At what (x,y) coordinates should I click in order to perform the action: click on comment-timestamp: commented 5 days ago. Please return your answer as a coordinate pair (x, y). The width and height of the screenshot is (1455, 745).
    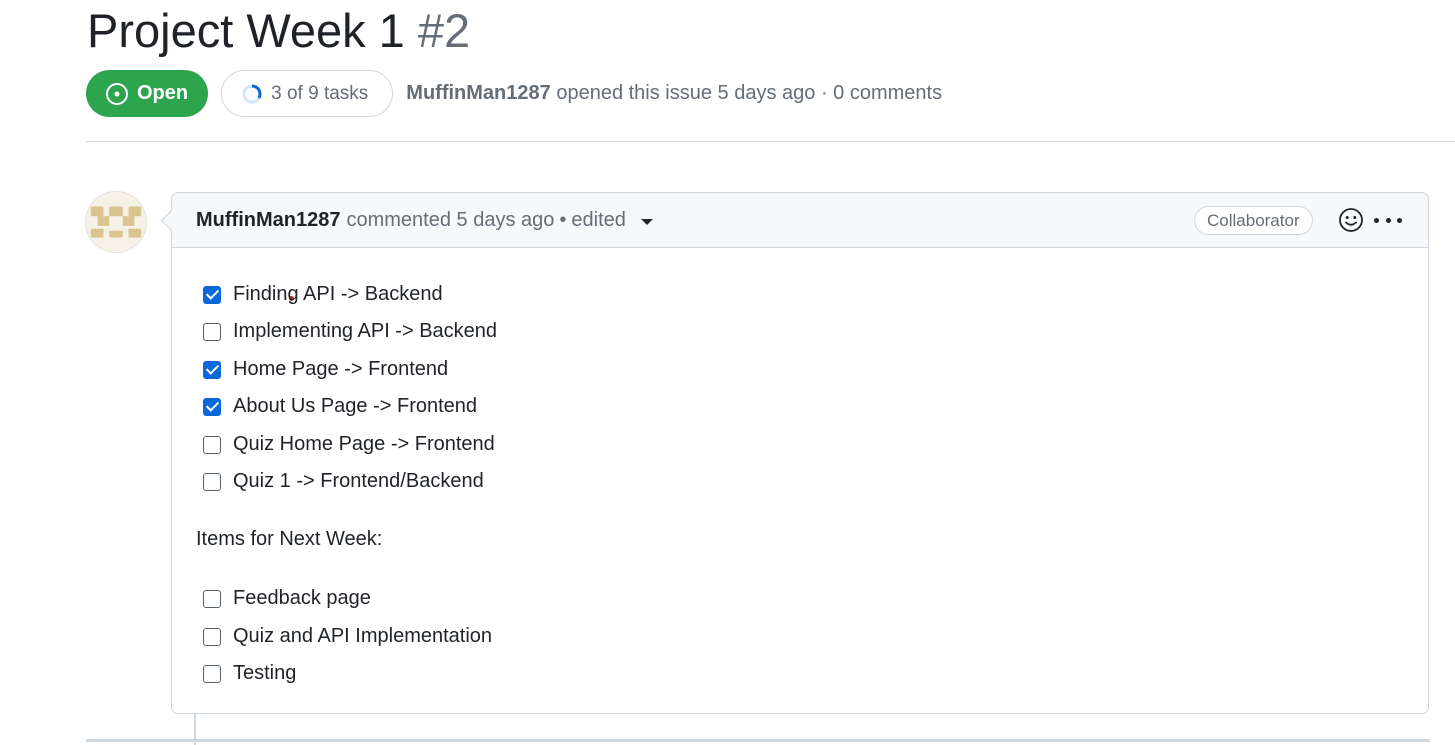
    Looking at the image, I should click on (450, 220).